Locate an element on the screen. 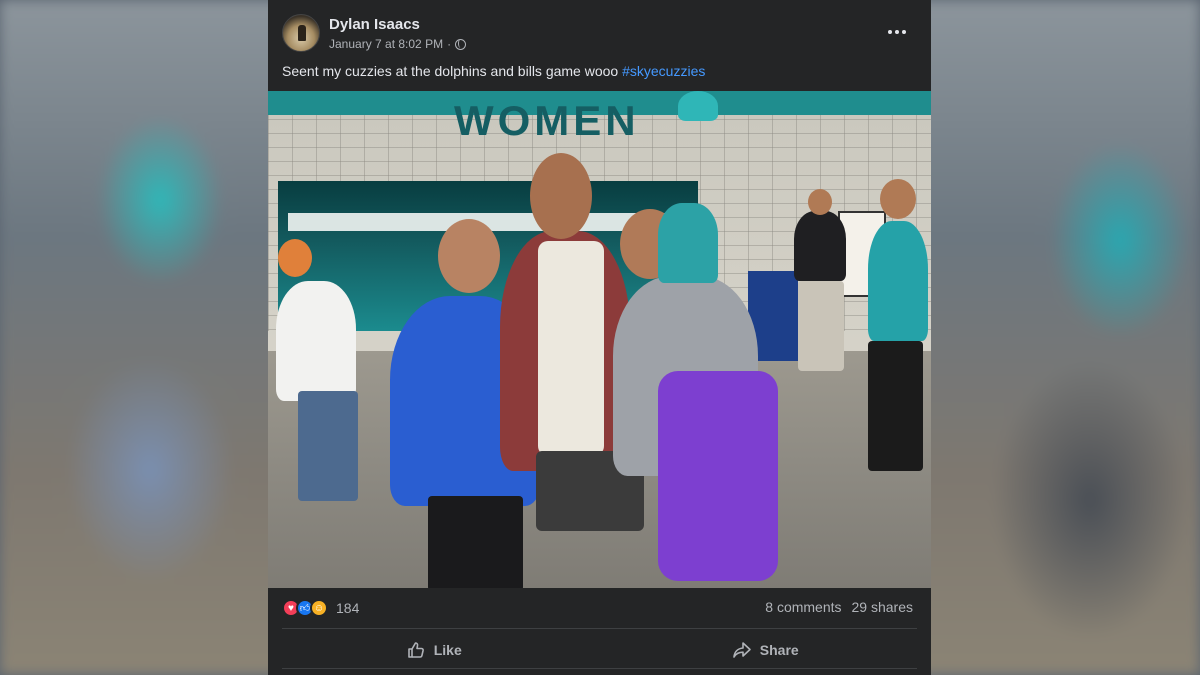 The height and width of the screenshot is (675, 1200). post-header: Dylan Isaacs January 7 at 8:02 PM · is located at coordinates (599, 30).